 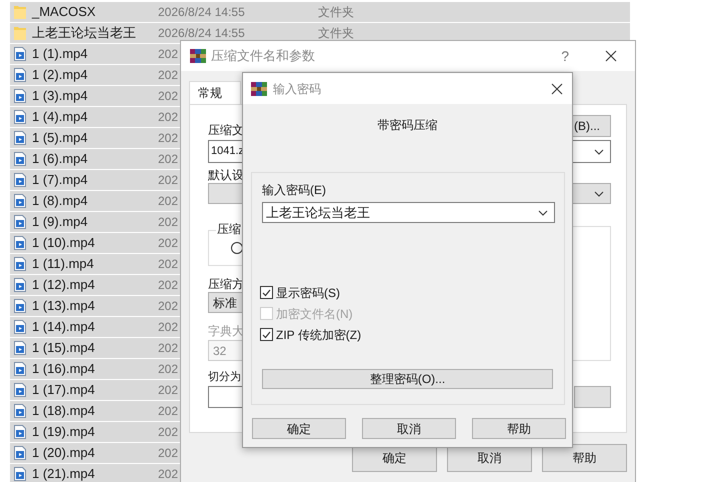 What do you see at coordinates (60, 138) in the screenshot?
I see `file-name: 1 (5).mp4` at bounding box center [60, 138].